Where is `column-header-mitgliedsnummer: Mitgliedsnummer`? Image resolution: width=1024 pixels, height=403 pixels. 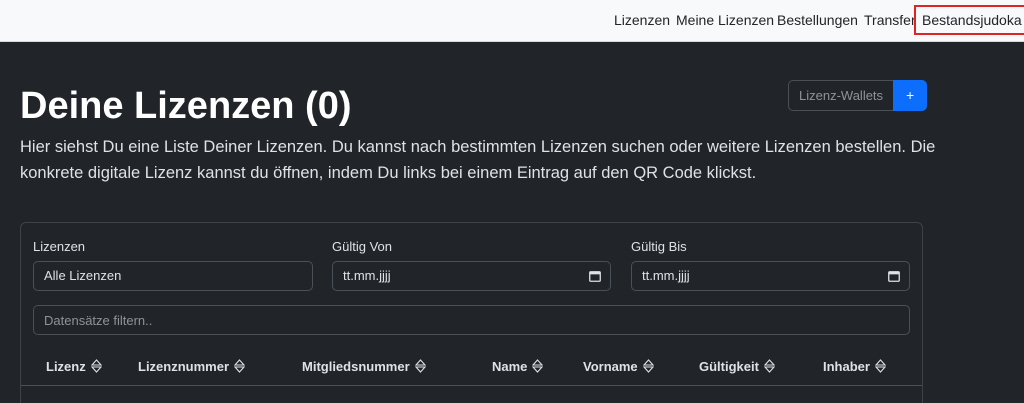
column-header-mitgliedsnummer: Mitgliedsnummer is located at coordinates (364, 366).